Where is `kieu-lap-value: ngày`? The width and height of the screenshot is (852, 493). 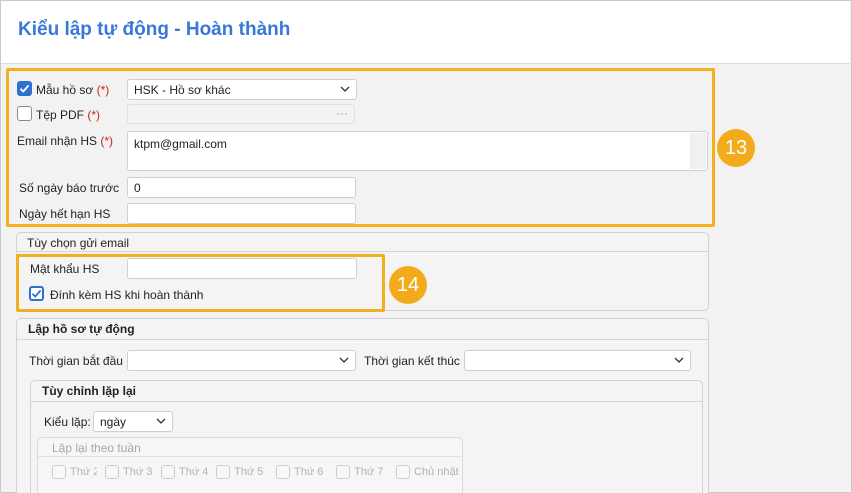
kieu-lap-value: ngày is located at coordinates (113, 422).